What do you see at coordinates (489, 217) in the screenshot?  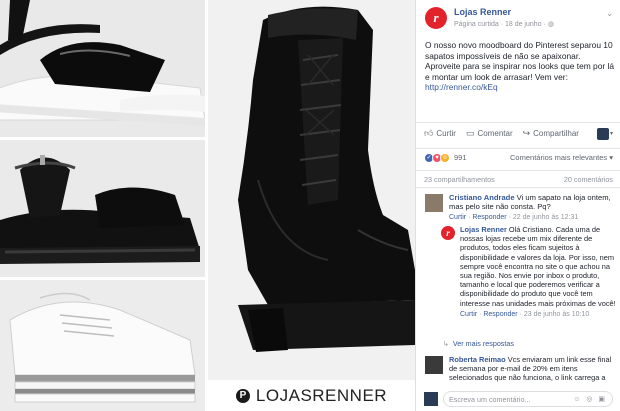 I see `comment-reply-link: Responder` at bounding box center [489, 217].